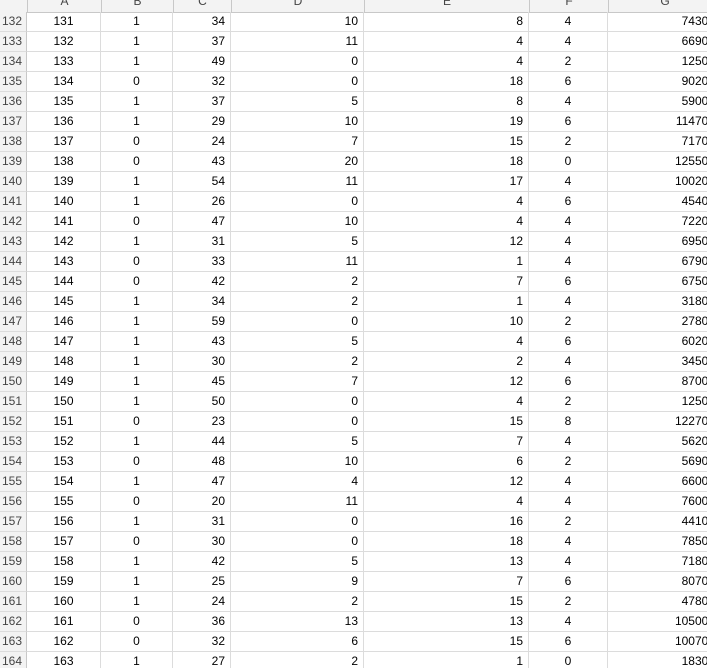 The height and width of the screenshot is (668, 707). What do you see at coordinates (64, 362) in the screenshot?
I see `cell-a: 148` at bounding box center [64, 362].